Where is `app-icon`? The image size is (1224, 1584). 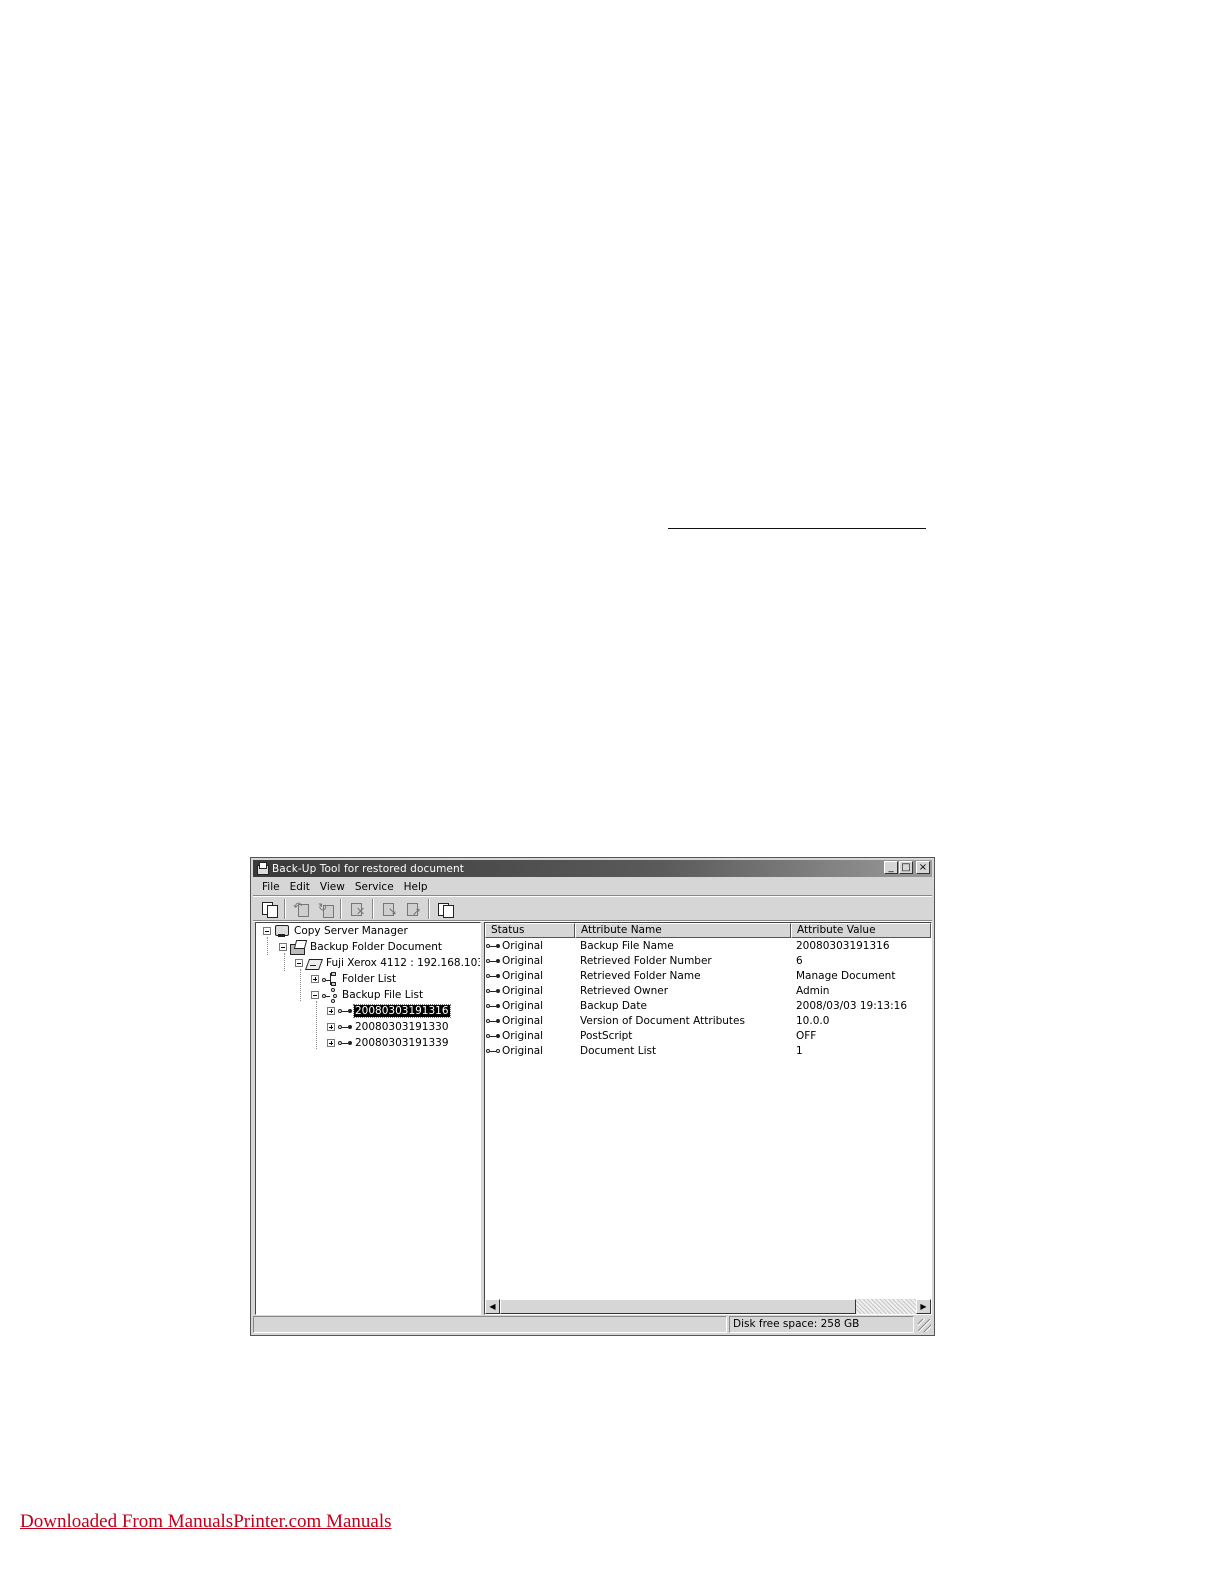
app-icon is located at coordinates (262, 868).